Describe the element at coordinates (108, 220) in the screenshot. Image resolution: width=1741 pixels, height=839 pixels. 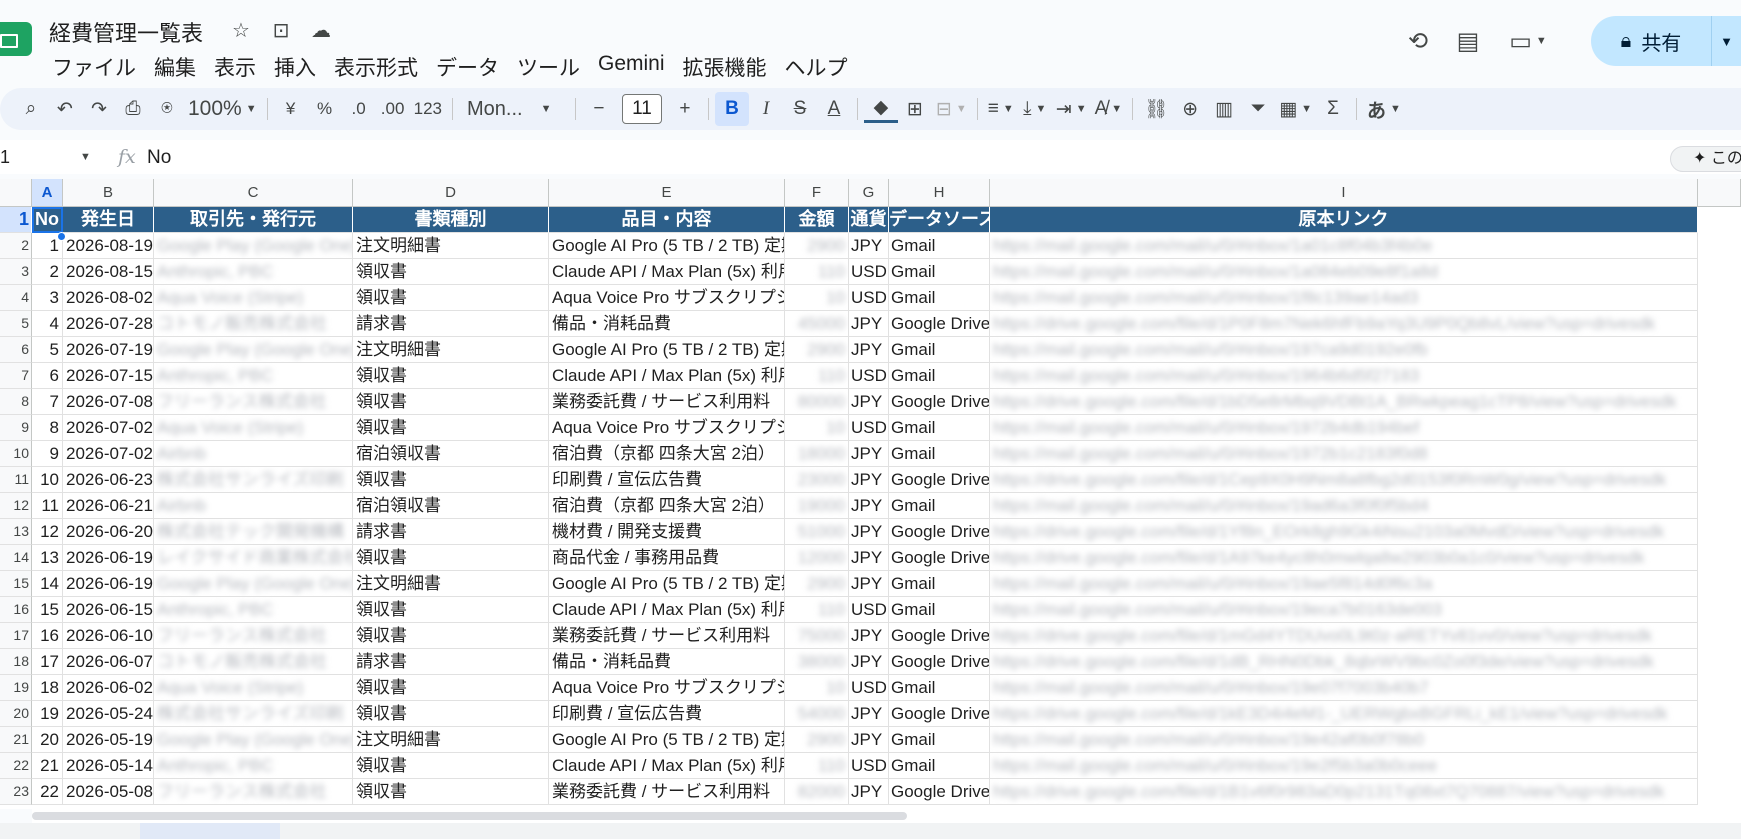
I see `header-cell-date: 発生日` at that location.